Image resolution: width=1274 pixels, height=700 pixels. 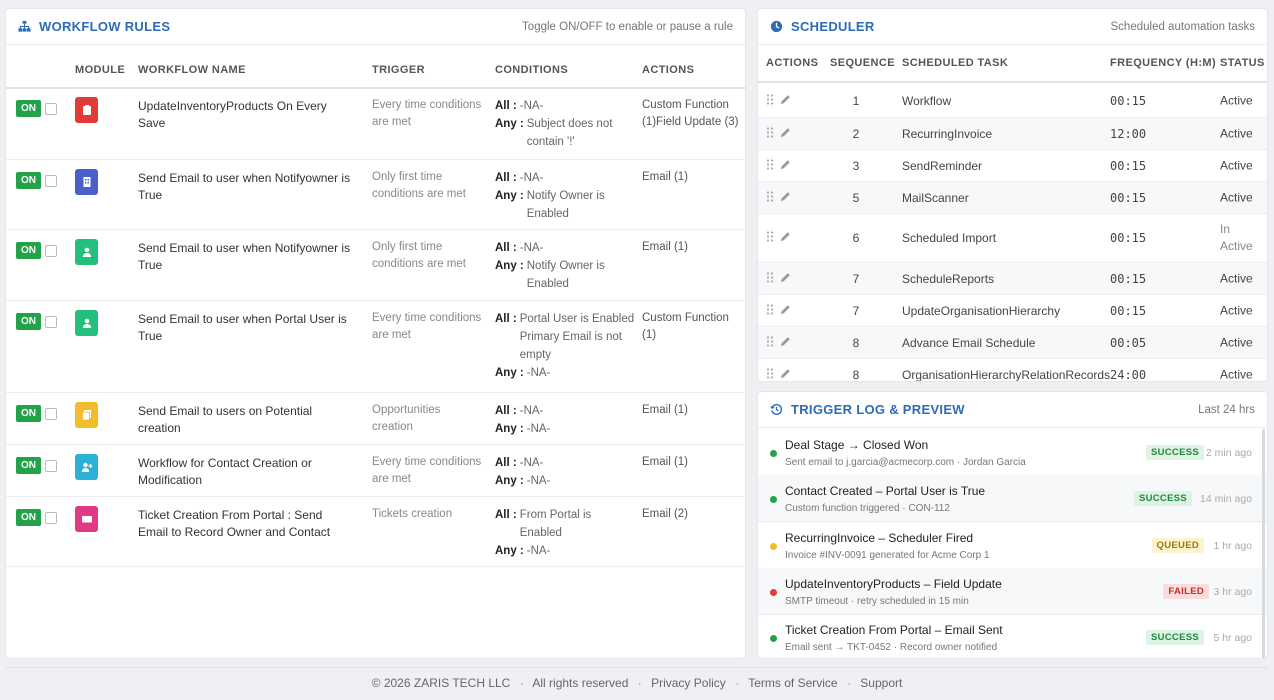 I want to click on col-frequency: FREQUENCY (H:M), so click(x=1163, y=63).